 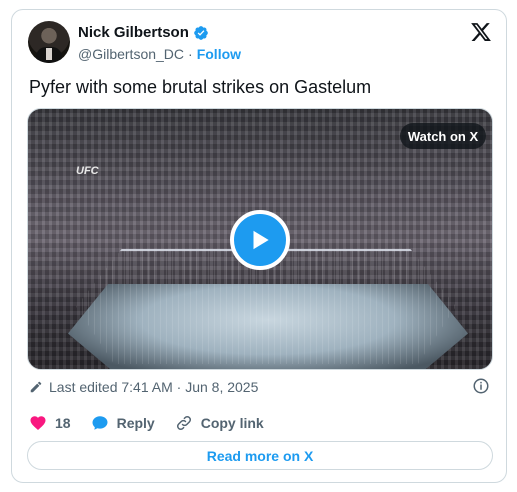 What do you see at coordinates (232, 423) in the screenshot?
I see `copy-link-label: Copy link` at bounding box center [232, 423].